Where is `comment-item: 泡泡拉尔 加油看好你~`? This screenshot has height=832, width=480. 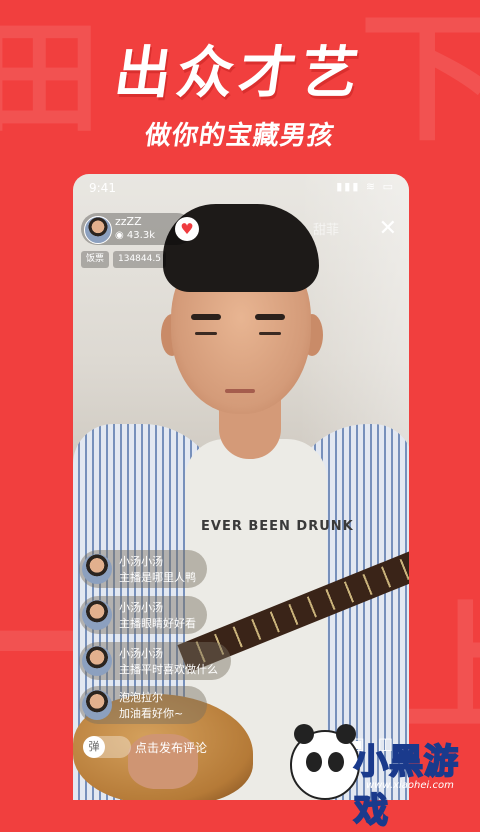 comment-item: 泡泡拉尔 加油看好你~ is located at coordinates (143, 705).